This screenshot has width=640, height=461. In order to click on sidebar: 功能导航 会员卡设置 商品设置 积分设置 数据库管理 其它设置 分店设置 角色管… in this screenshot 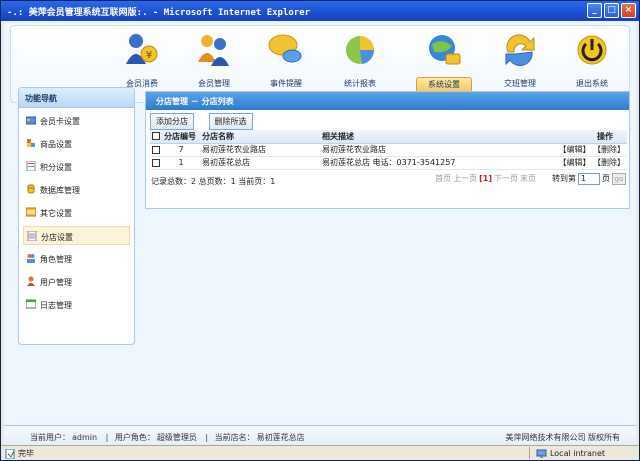, I will do `click(76, 216)`.